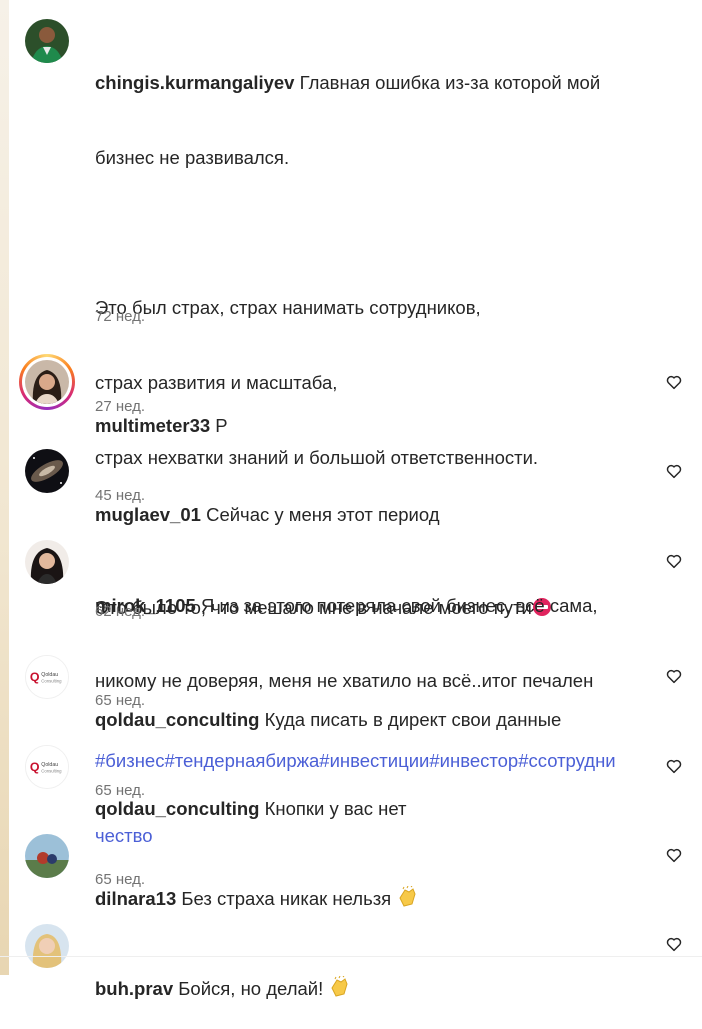  I want to click on comment-body: Сейчас у меня этот период, so click(320, 514).